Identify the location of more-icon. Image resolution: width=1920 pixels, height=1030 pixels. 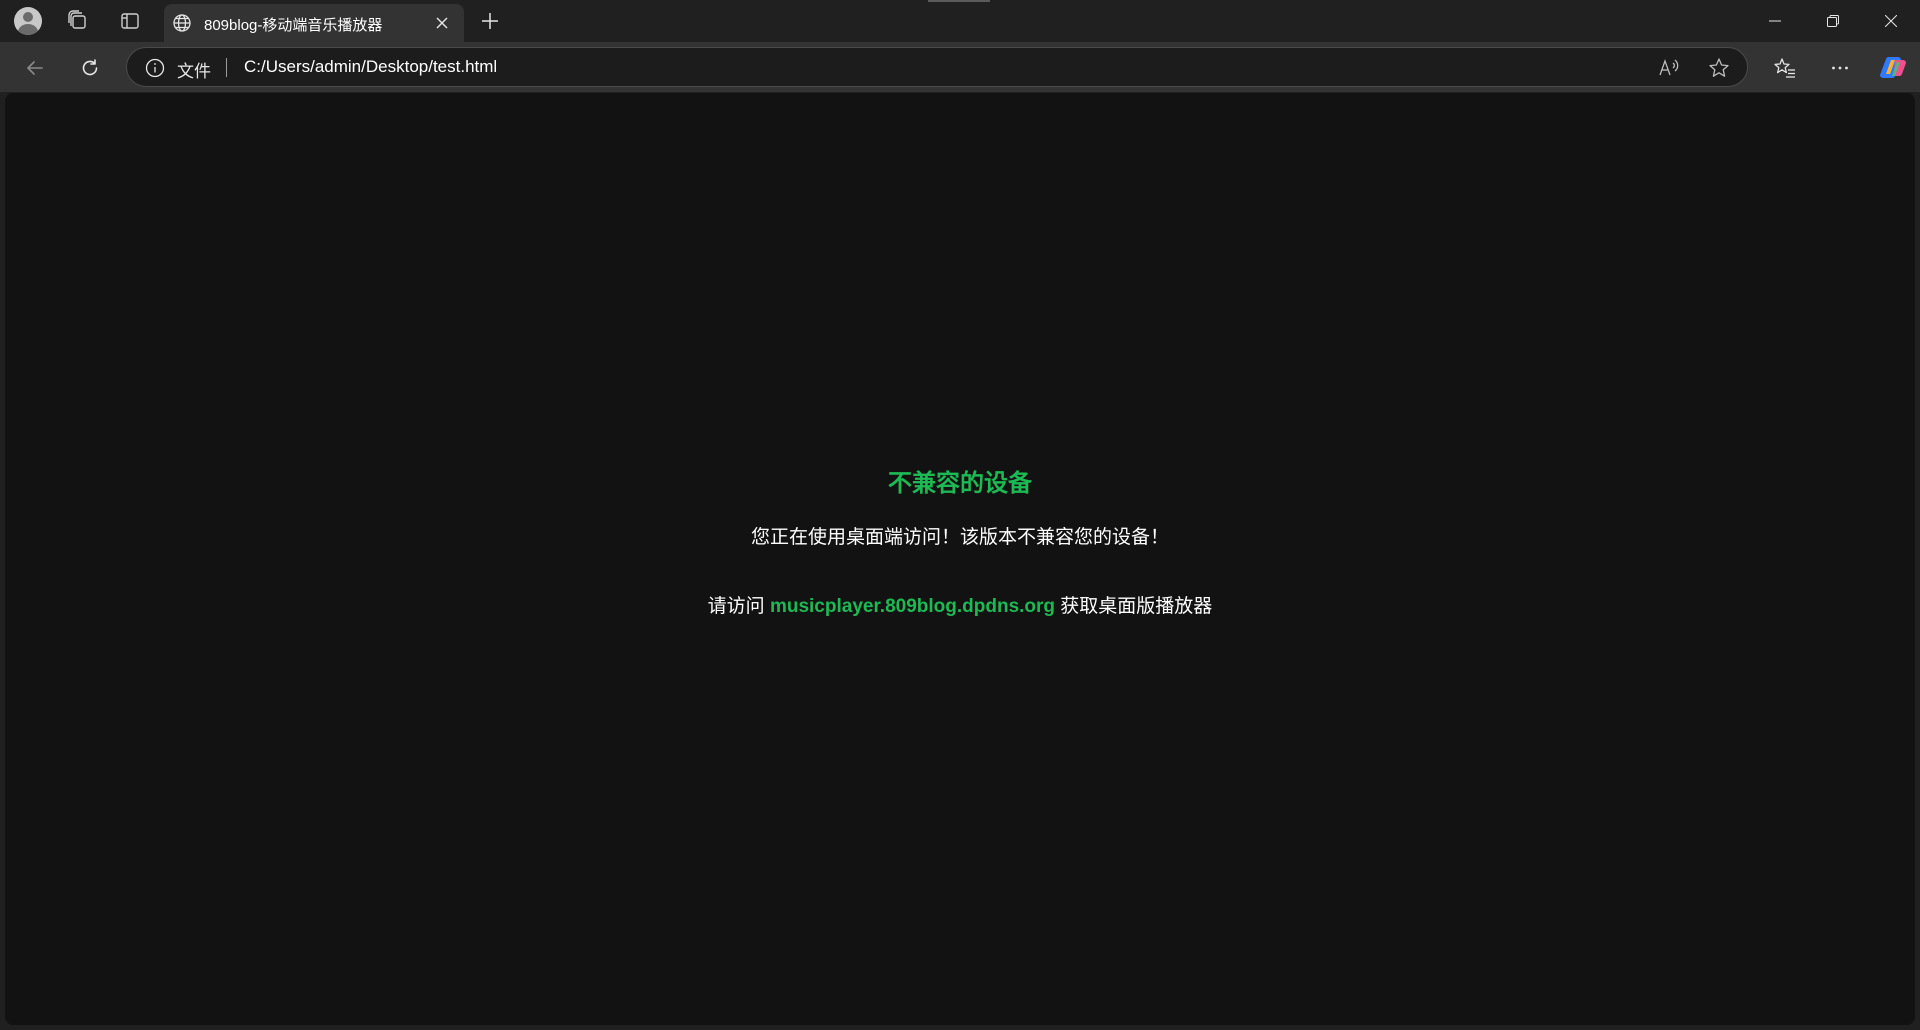
(1840, 68).